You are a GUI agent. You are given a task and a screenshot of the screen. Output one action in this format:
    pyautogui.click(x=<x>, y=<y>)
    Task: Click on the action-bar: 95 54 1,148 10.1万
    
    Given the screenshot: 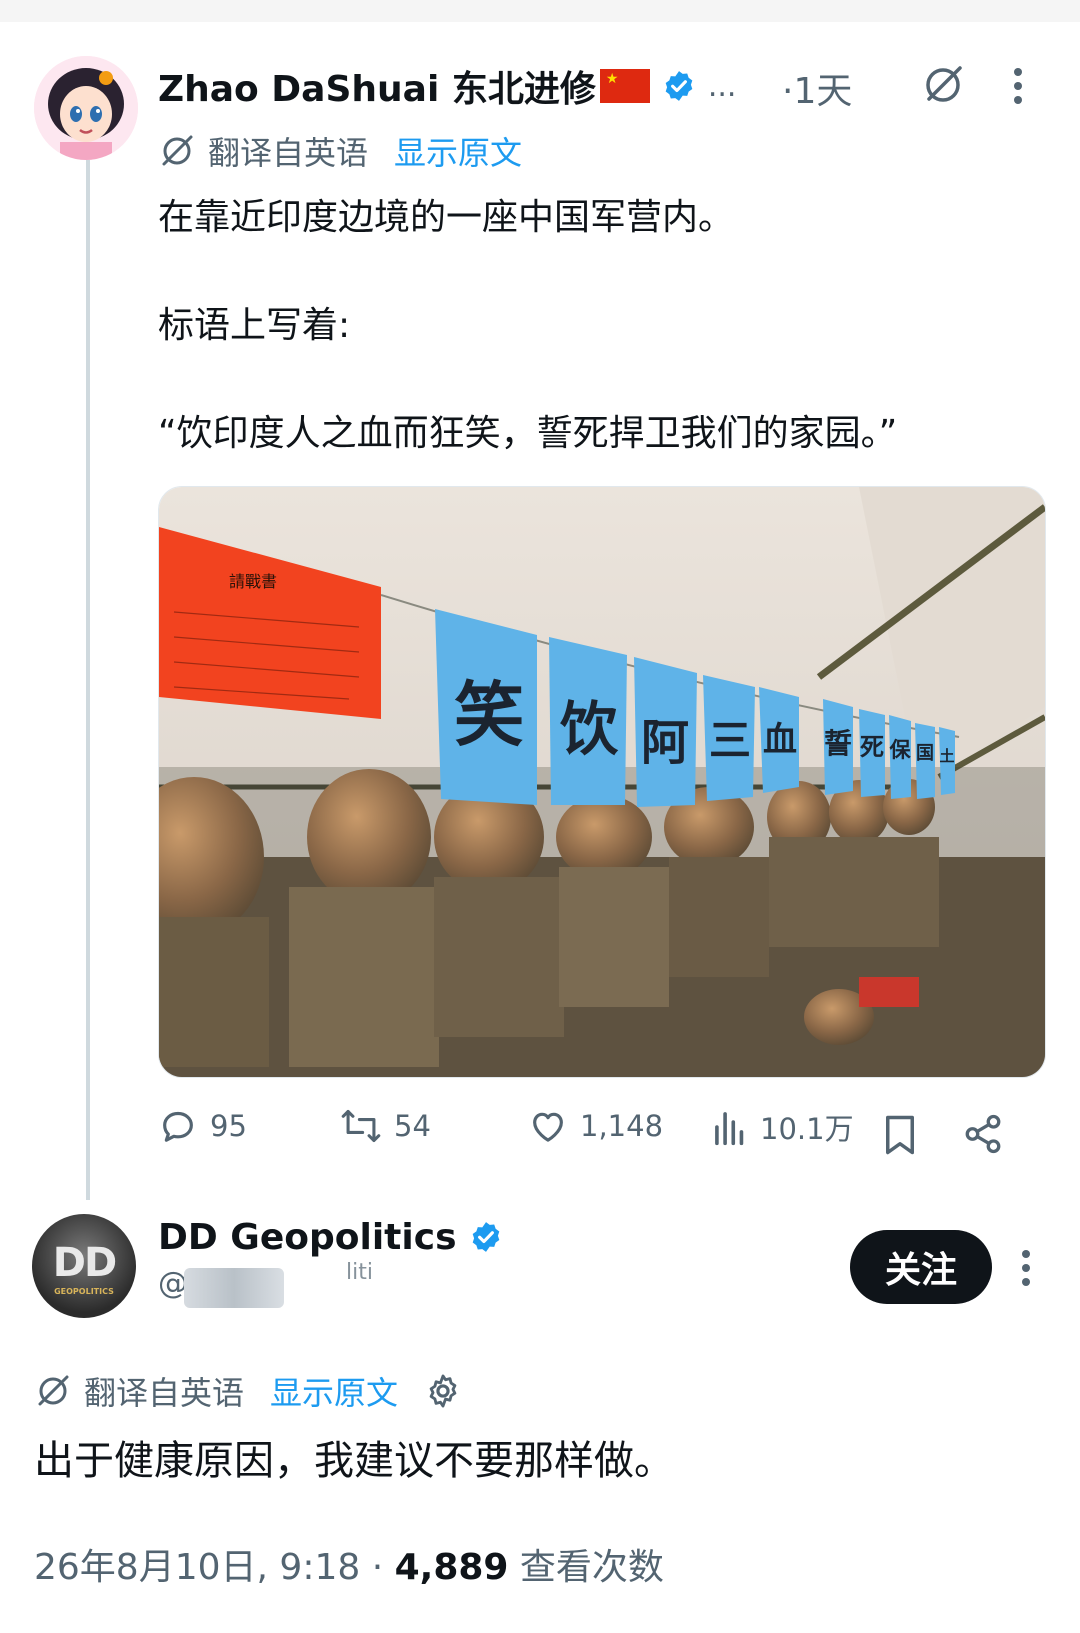 What is the action you would take?
    pyautogui.click(x=603, y=1136)
    